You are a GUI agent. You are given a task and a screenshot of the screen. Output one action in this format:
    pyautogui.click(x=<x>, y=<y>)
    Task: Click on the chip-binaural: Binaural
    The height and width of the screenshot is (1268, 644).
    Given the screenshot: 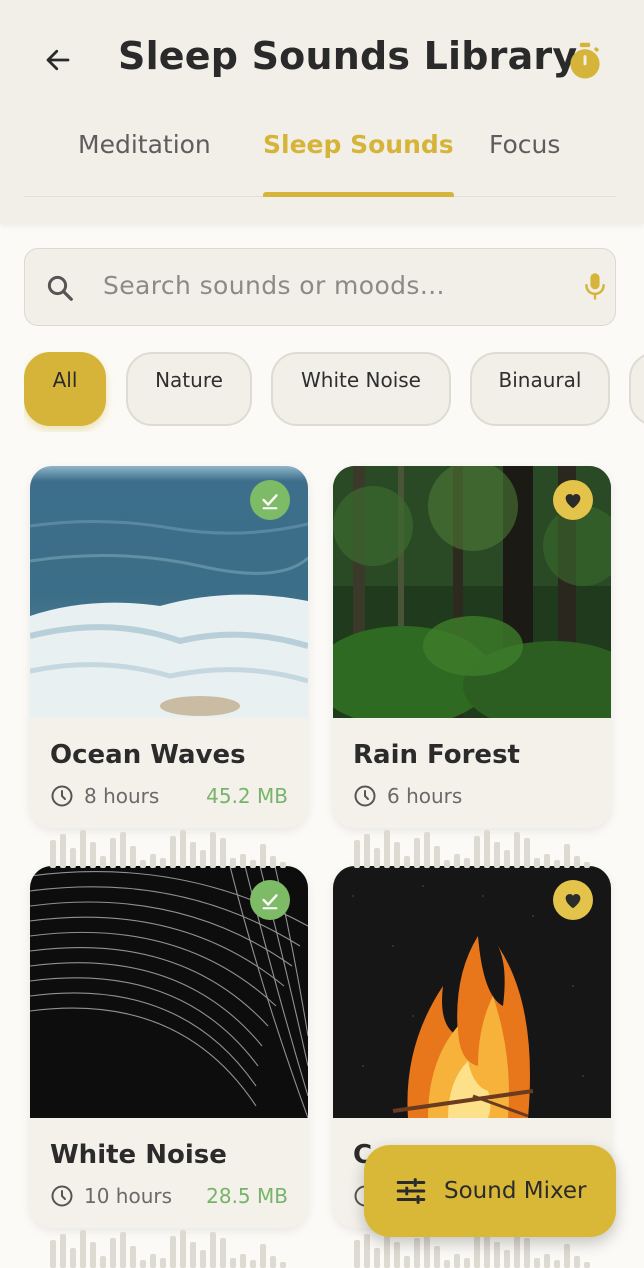 What is the action you would take?
    pyautogui.click(x=540, y=389)
    